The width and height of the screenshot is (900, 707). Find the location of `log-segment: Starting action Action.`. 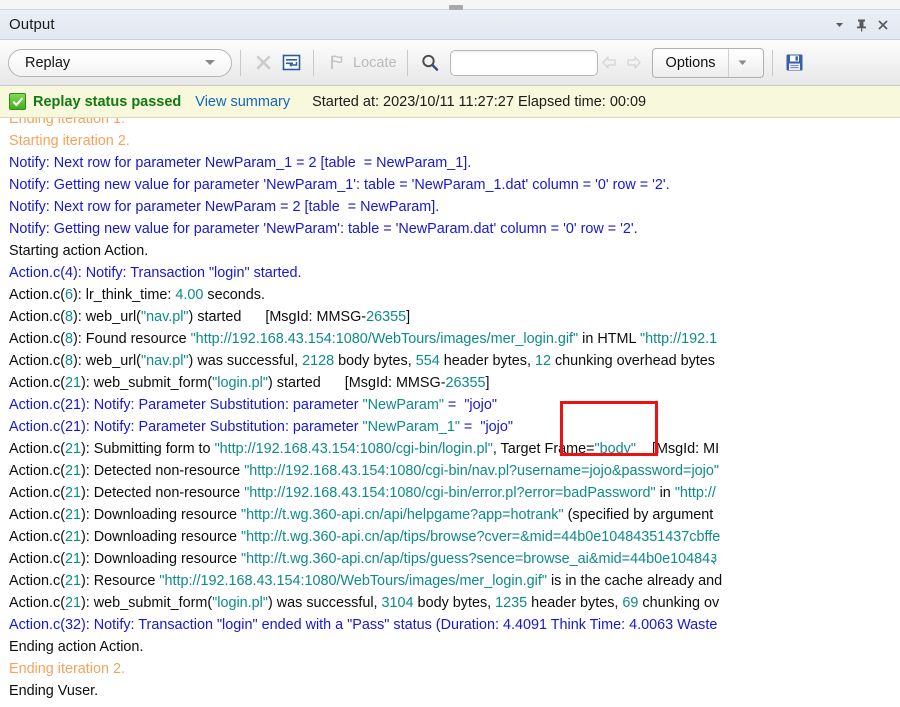

log-segment: Starting action Action. is located at coordinates (79, 251).